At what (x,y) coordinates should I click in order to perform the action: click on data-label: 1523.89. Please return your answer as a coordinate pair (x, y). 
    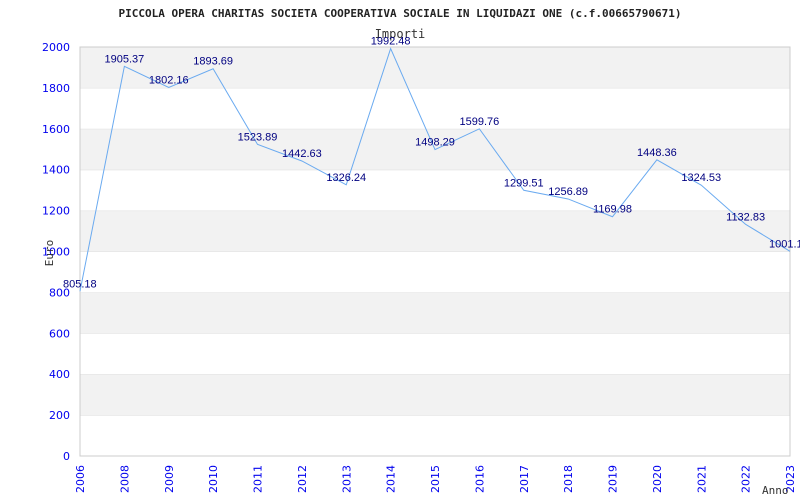
    Looking at the image, I should click on (258, 137).